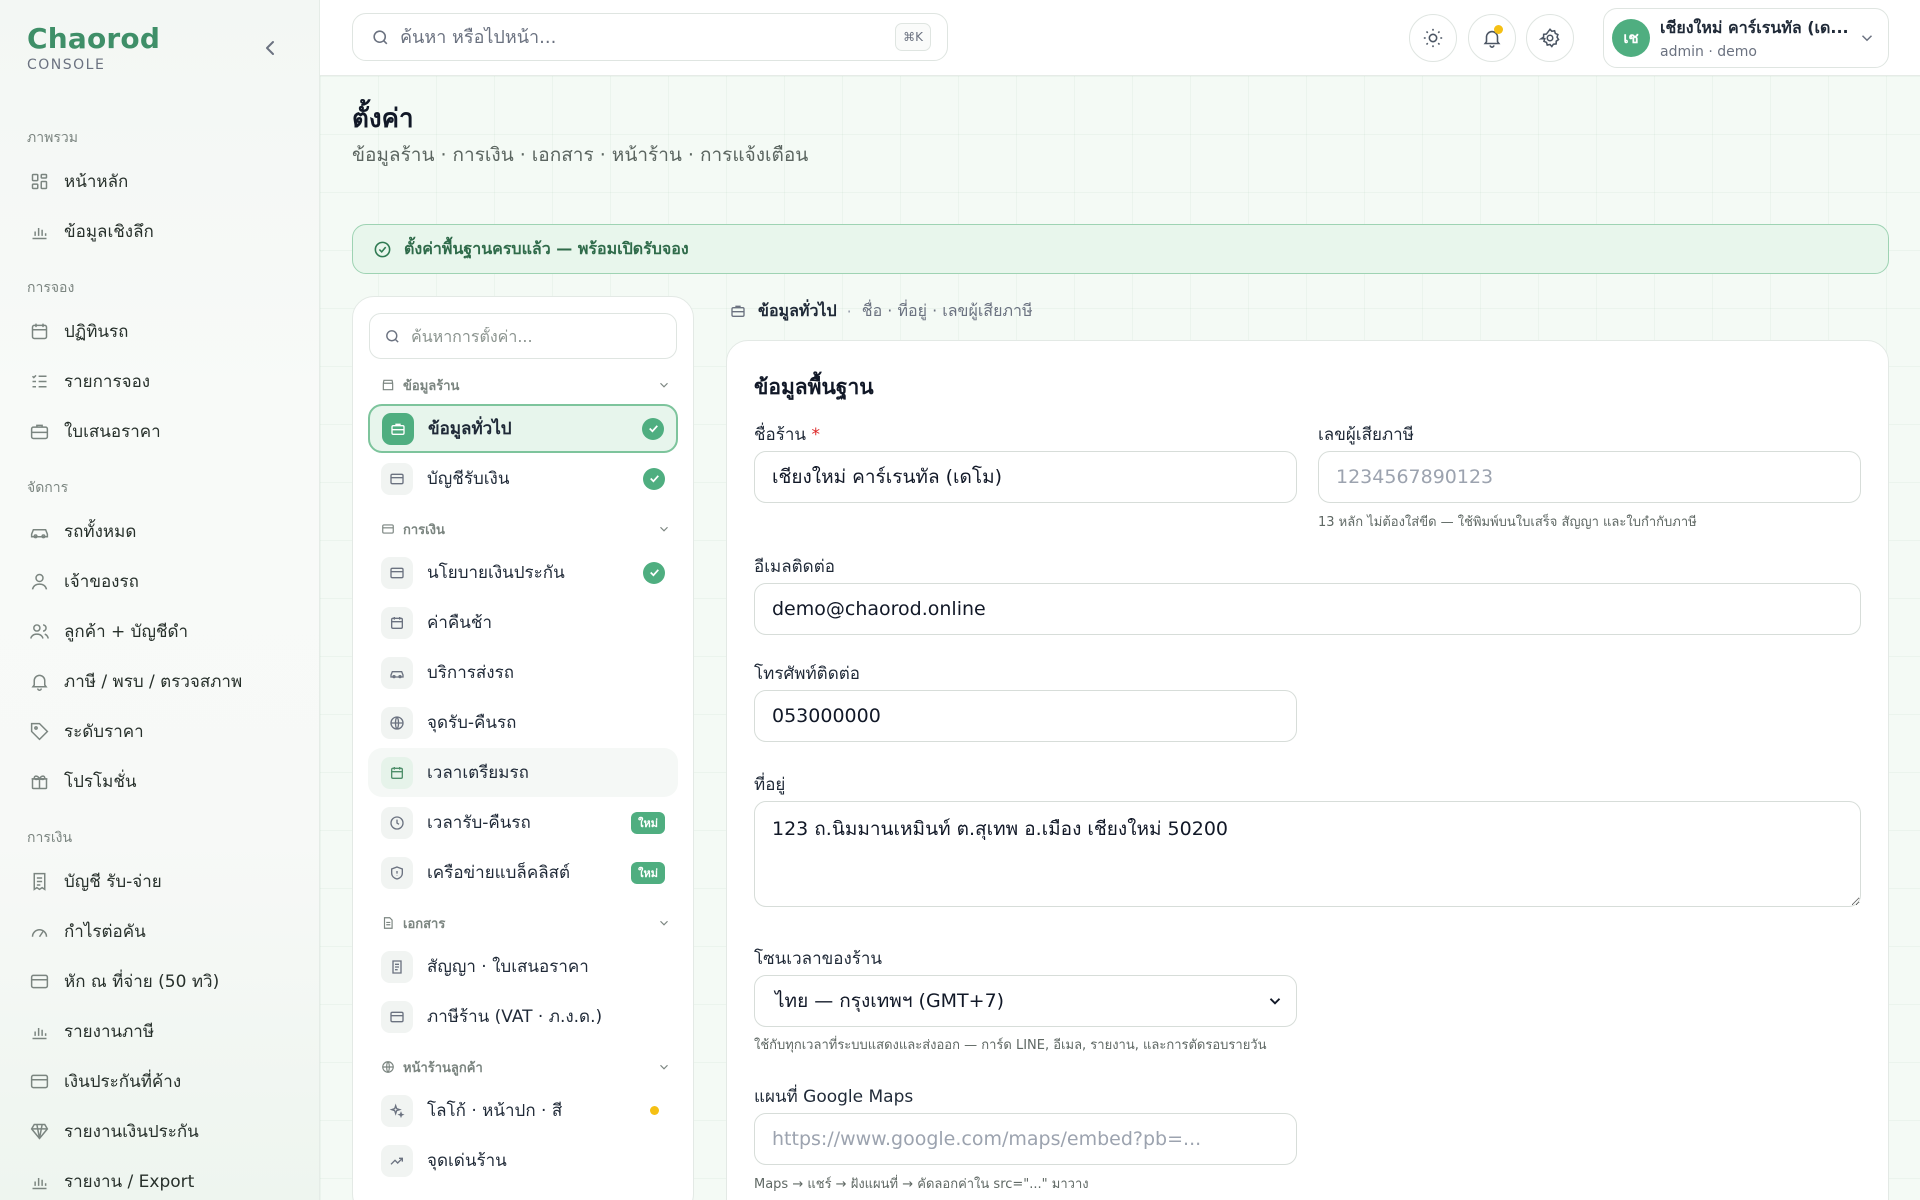  Describe the element at coordinates (159, 231) in the screenshot. I see `sidebar-item-insights: ข้อมูลเชิงลึก` at that location.